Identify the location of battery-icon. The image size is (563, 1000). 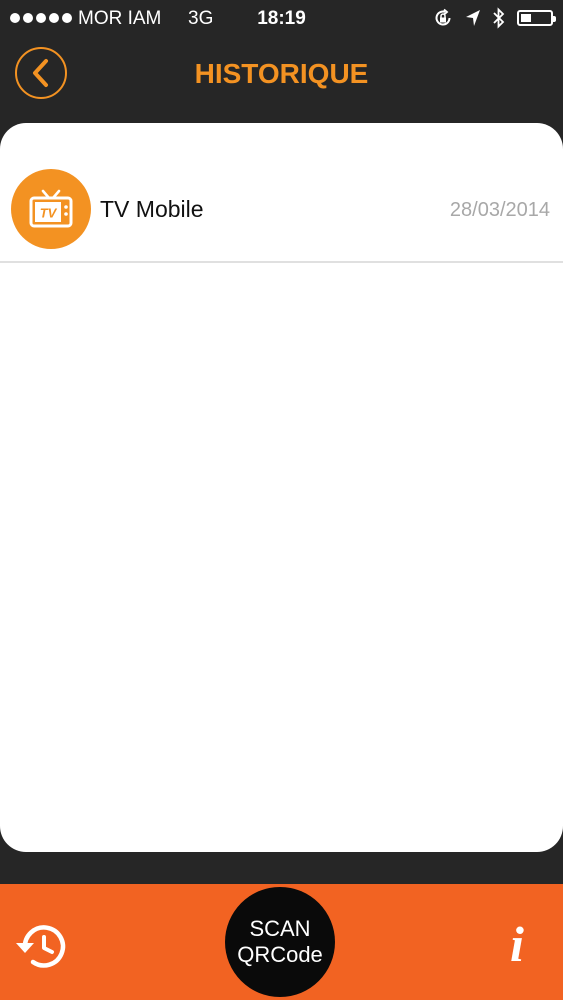
(536, 18).